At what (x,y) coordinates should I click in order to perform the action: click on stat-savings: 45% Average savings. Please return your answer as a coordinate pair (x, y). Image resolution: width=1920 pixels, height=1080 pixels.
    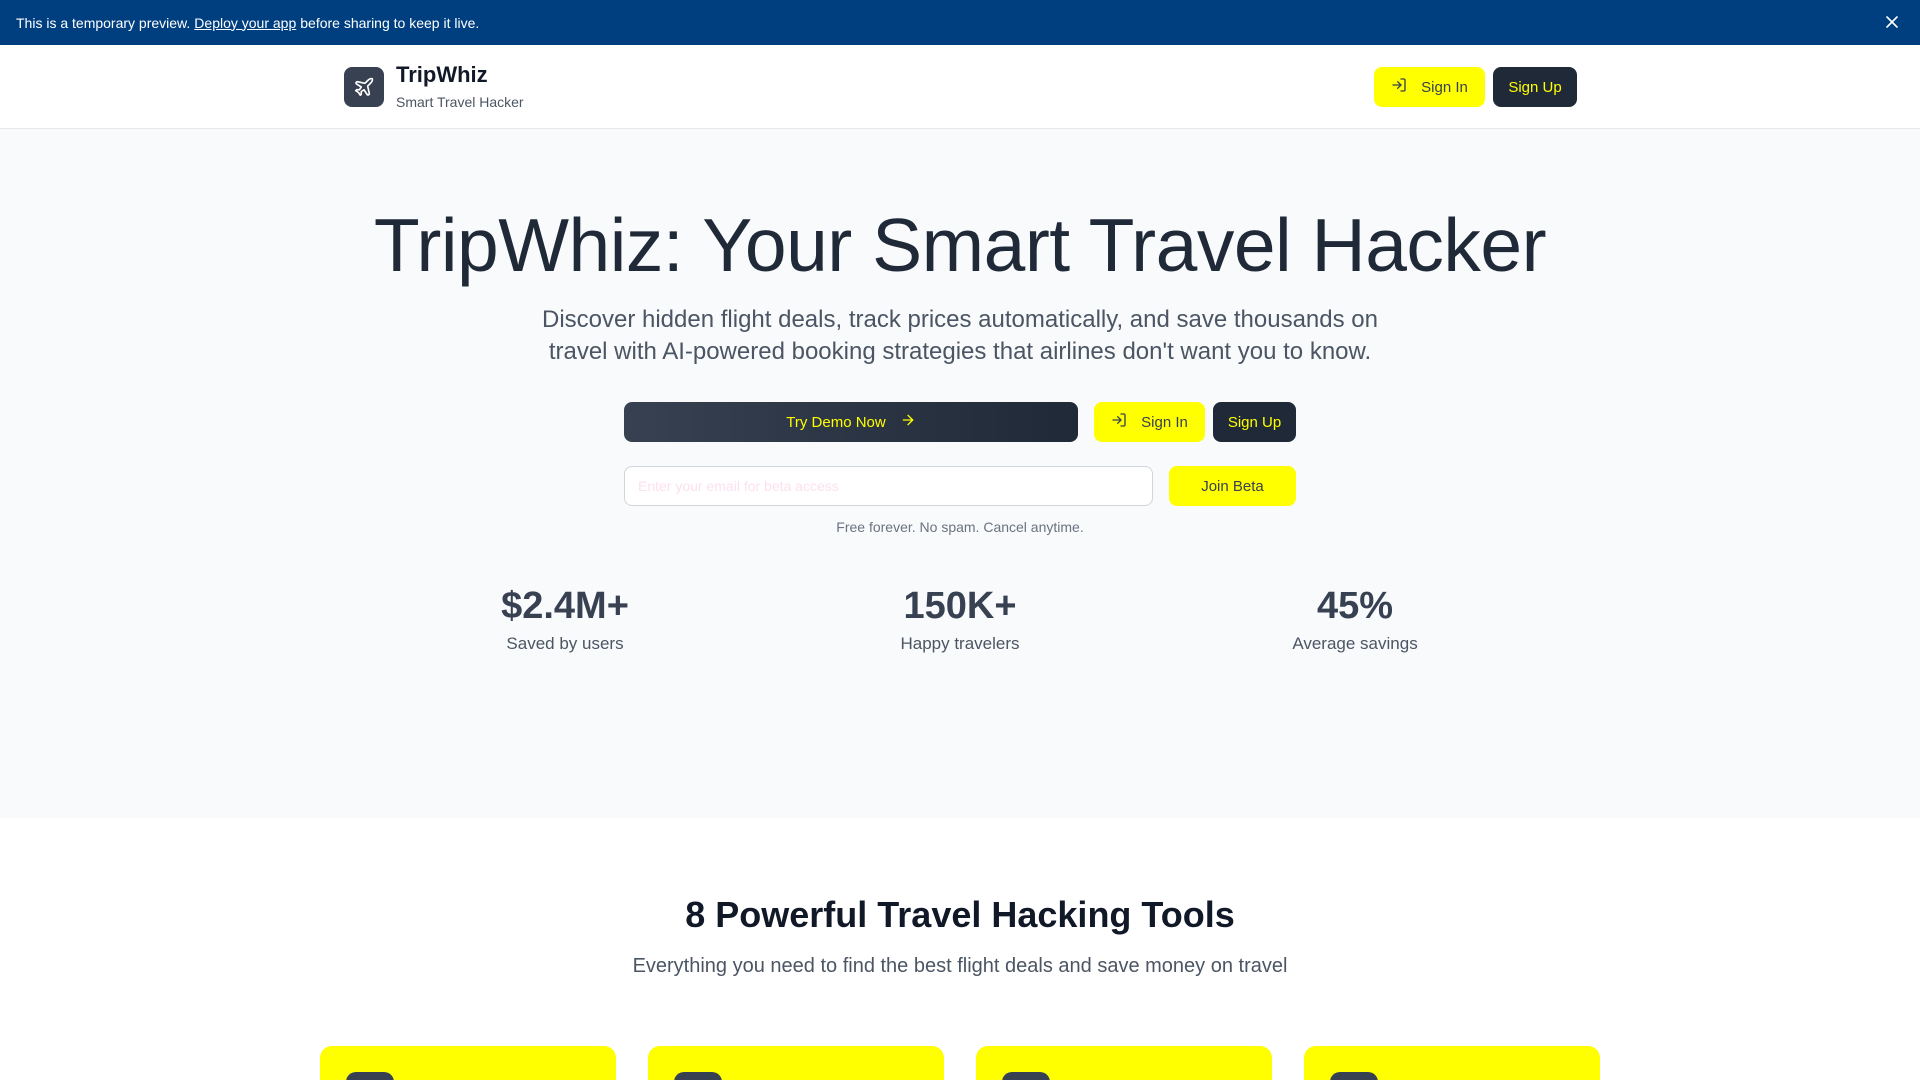
    Looking at the image, I should click on (1355, 619).